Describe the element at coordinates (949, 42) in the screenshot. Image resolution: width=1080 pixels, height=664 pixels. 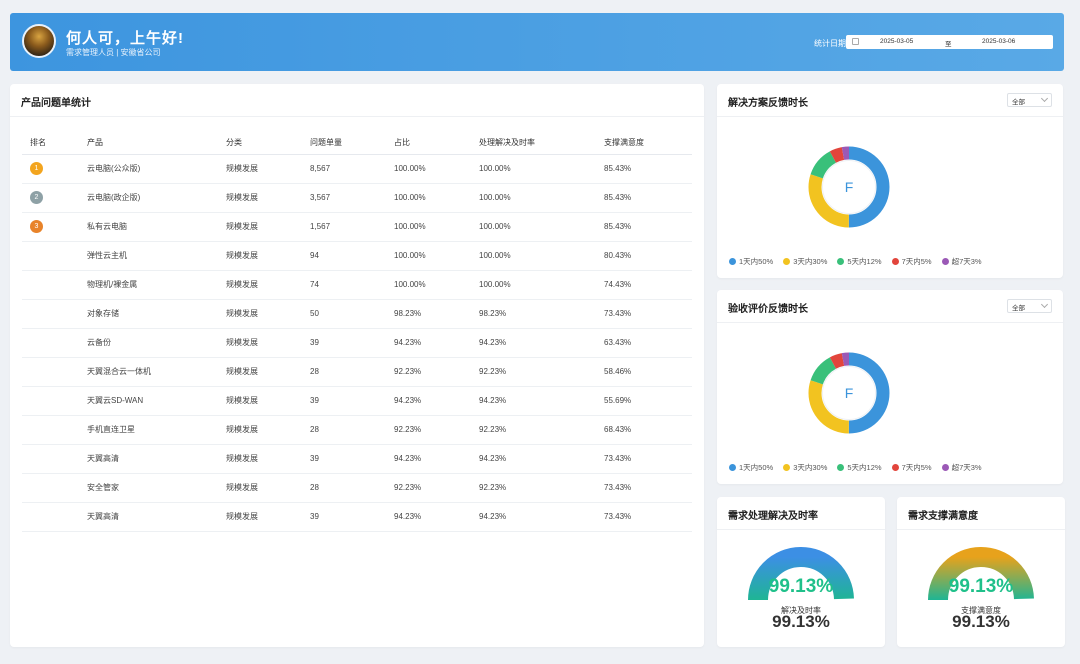
I see `date-range-picker: 2025-03-05 至 2025-03-06` at that location.